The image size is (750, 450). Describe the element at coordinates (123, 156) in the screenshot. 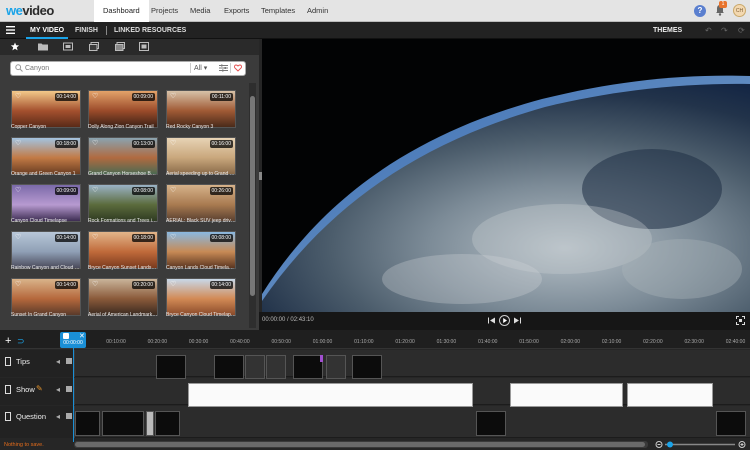

I see `media-thumbnail: ♡ 00:13:00` at that location.